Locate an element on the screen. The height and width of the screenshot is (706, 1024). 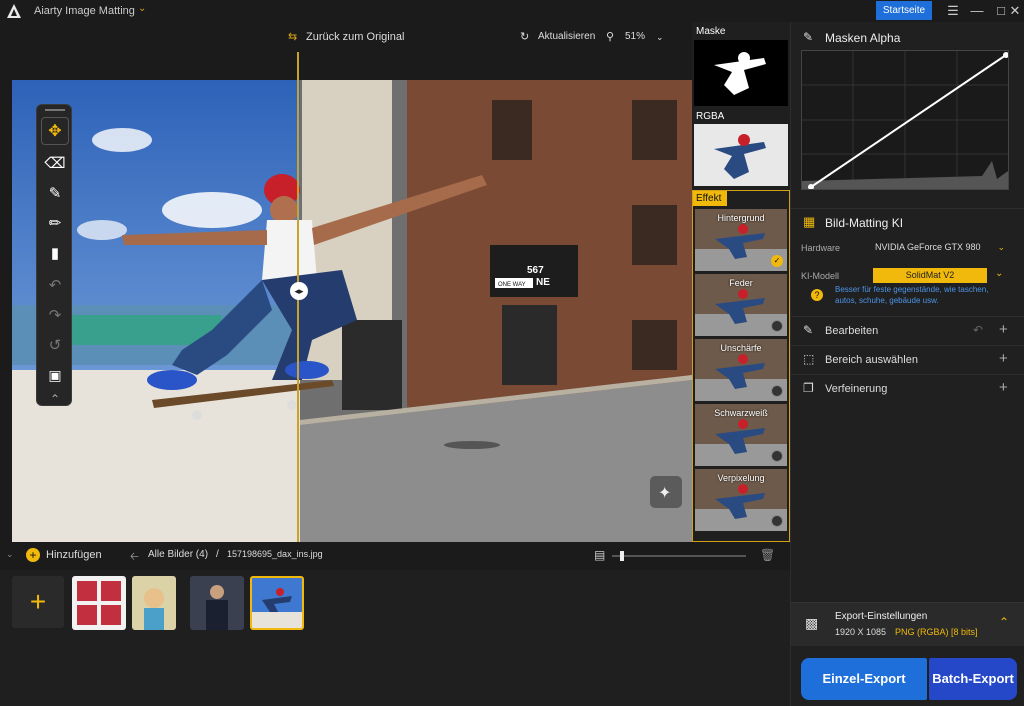
trash-icon: 🗑 is located at coordinates (767, 555).